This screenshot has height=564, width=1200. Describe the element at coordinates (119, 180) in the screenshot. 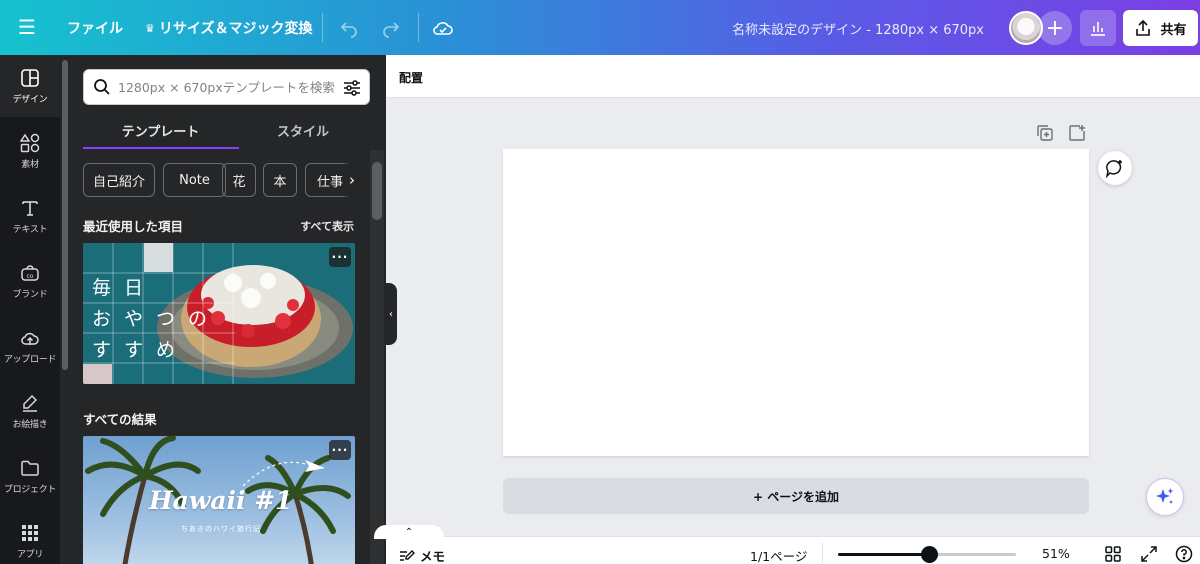

I see `chip-self-intro: 自己紹介` at that location.